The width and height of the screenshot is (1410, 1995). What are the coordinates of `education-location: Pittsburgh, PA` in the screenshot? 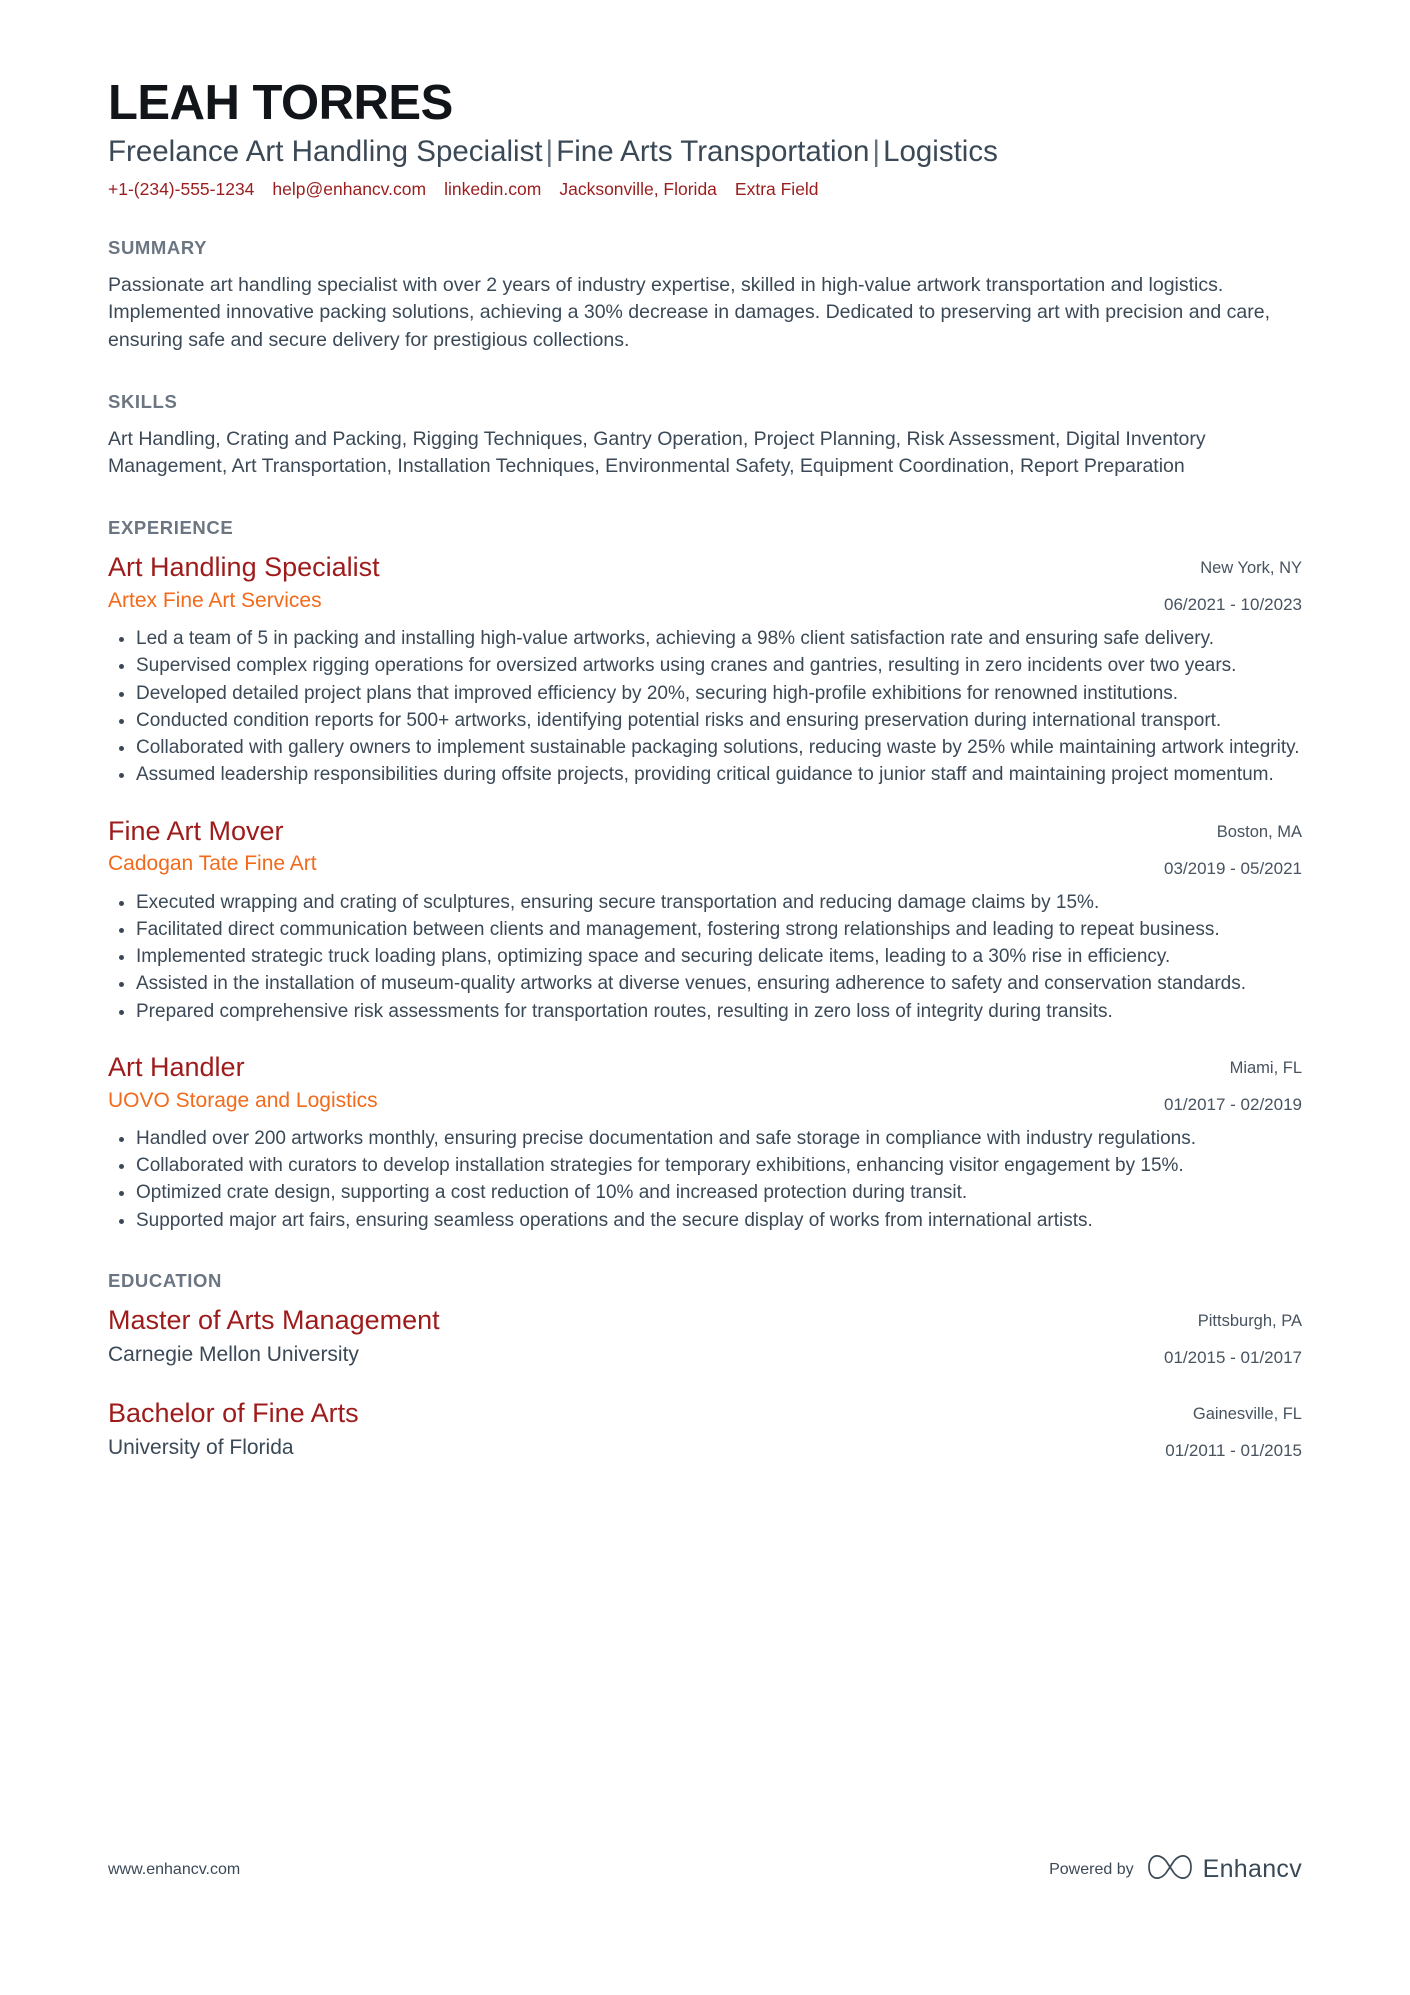 It's located at (1249, 1320).